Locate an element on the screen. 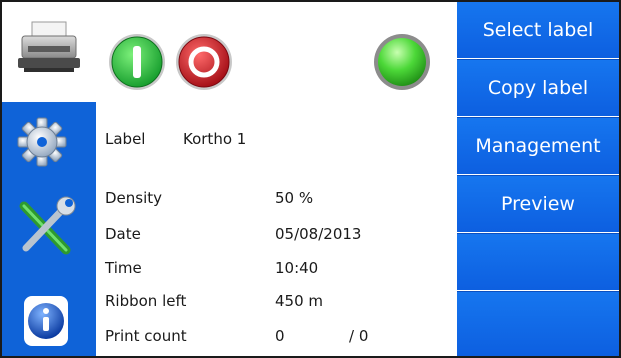 This screenshot has width=621, height=358. ribbon-value: 450 m is located at coordinates (299, 301).